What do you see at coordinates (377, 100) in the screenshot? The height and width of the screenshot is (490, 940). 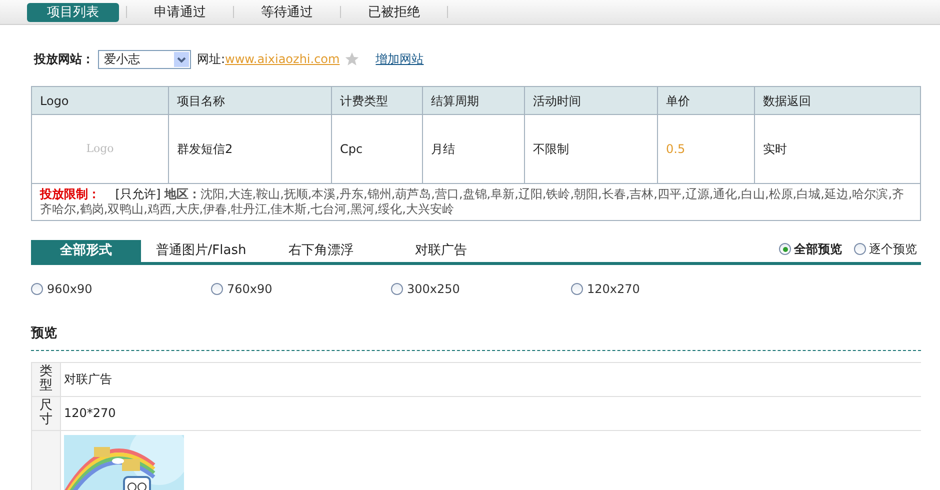 I see `column-header: 计费类型` at bounding box center [377, 100].